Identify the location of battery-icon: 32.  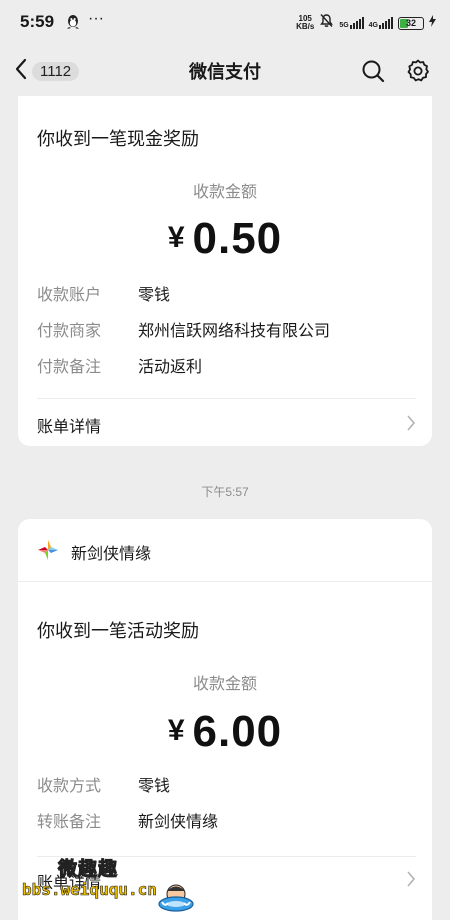
(411, 23).